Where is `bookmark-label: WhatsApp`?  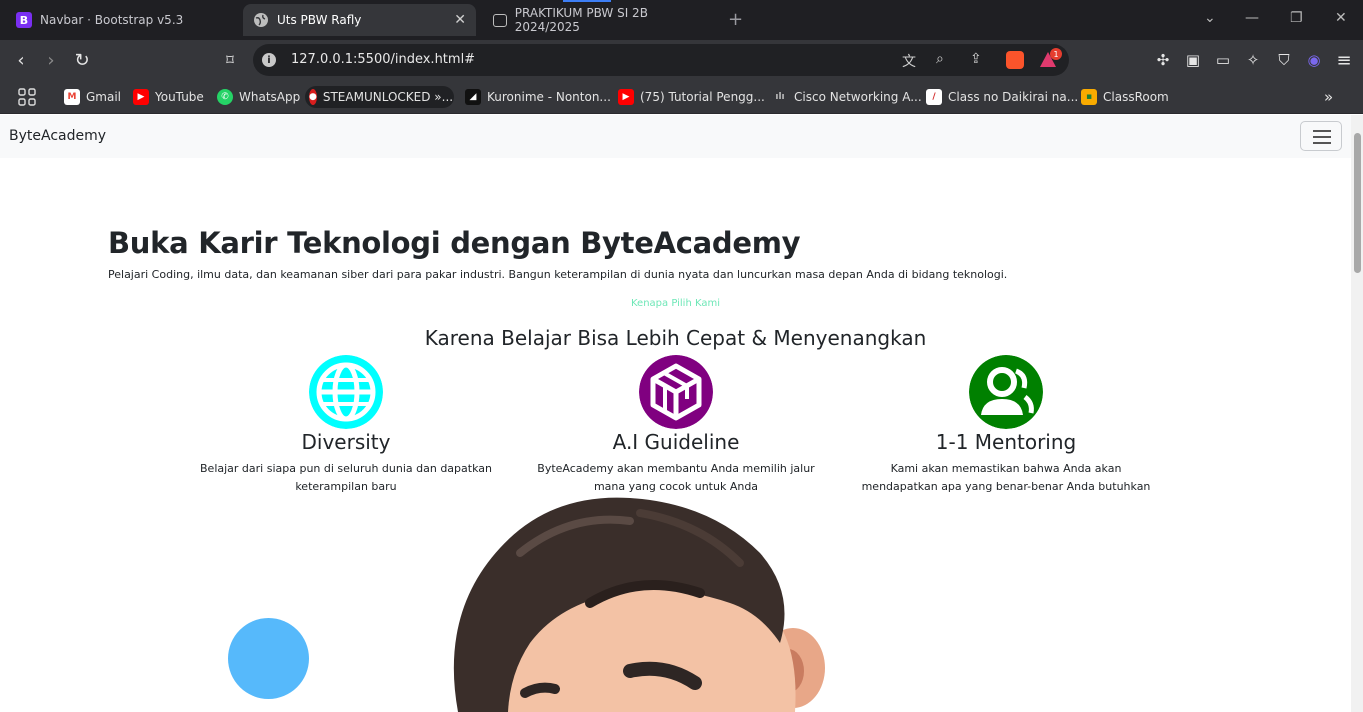 bookmark-label: WhatsApp is located at coordinates (270, 97).